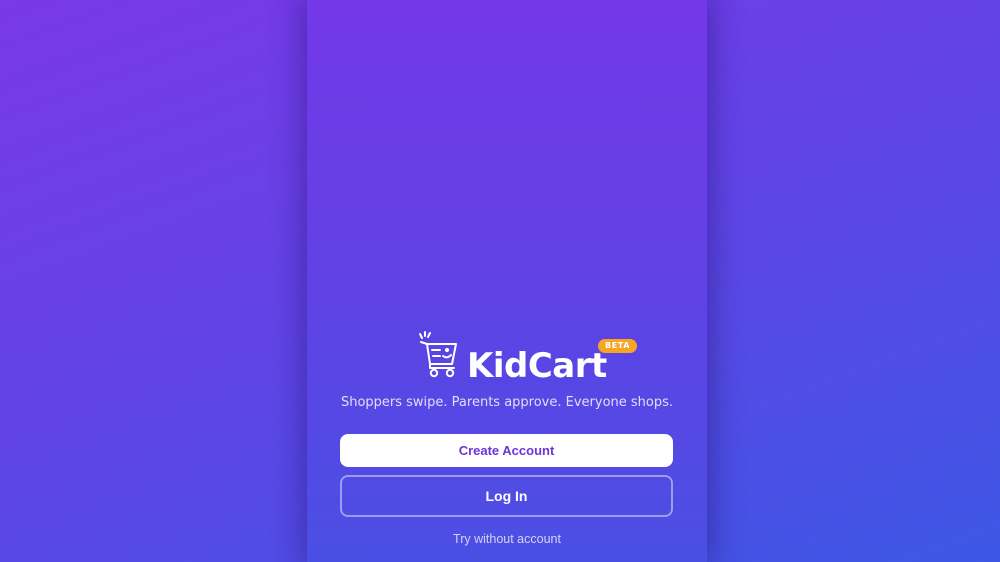 The image size is (1000, 562). Describe the element at coordinates (507, 539) in the screenshot. I see `try-without-account-link: Try without account` at that location.